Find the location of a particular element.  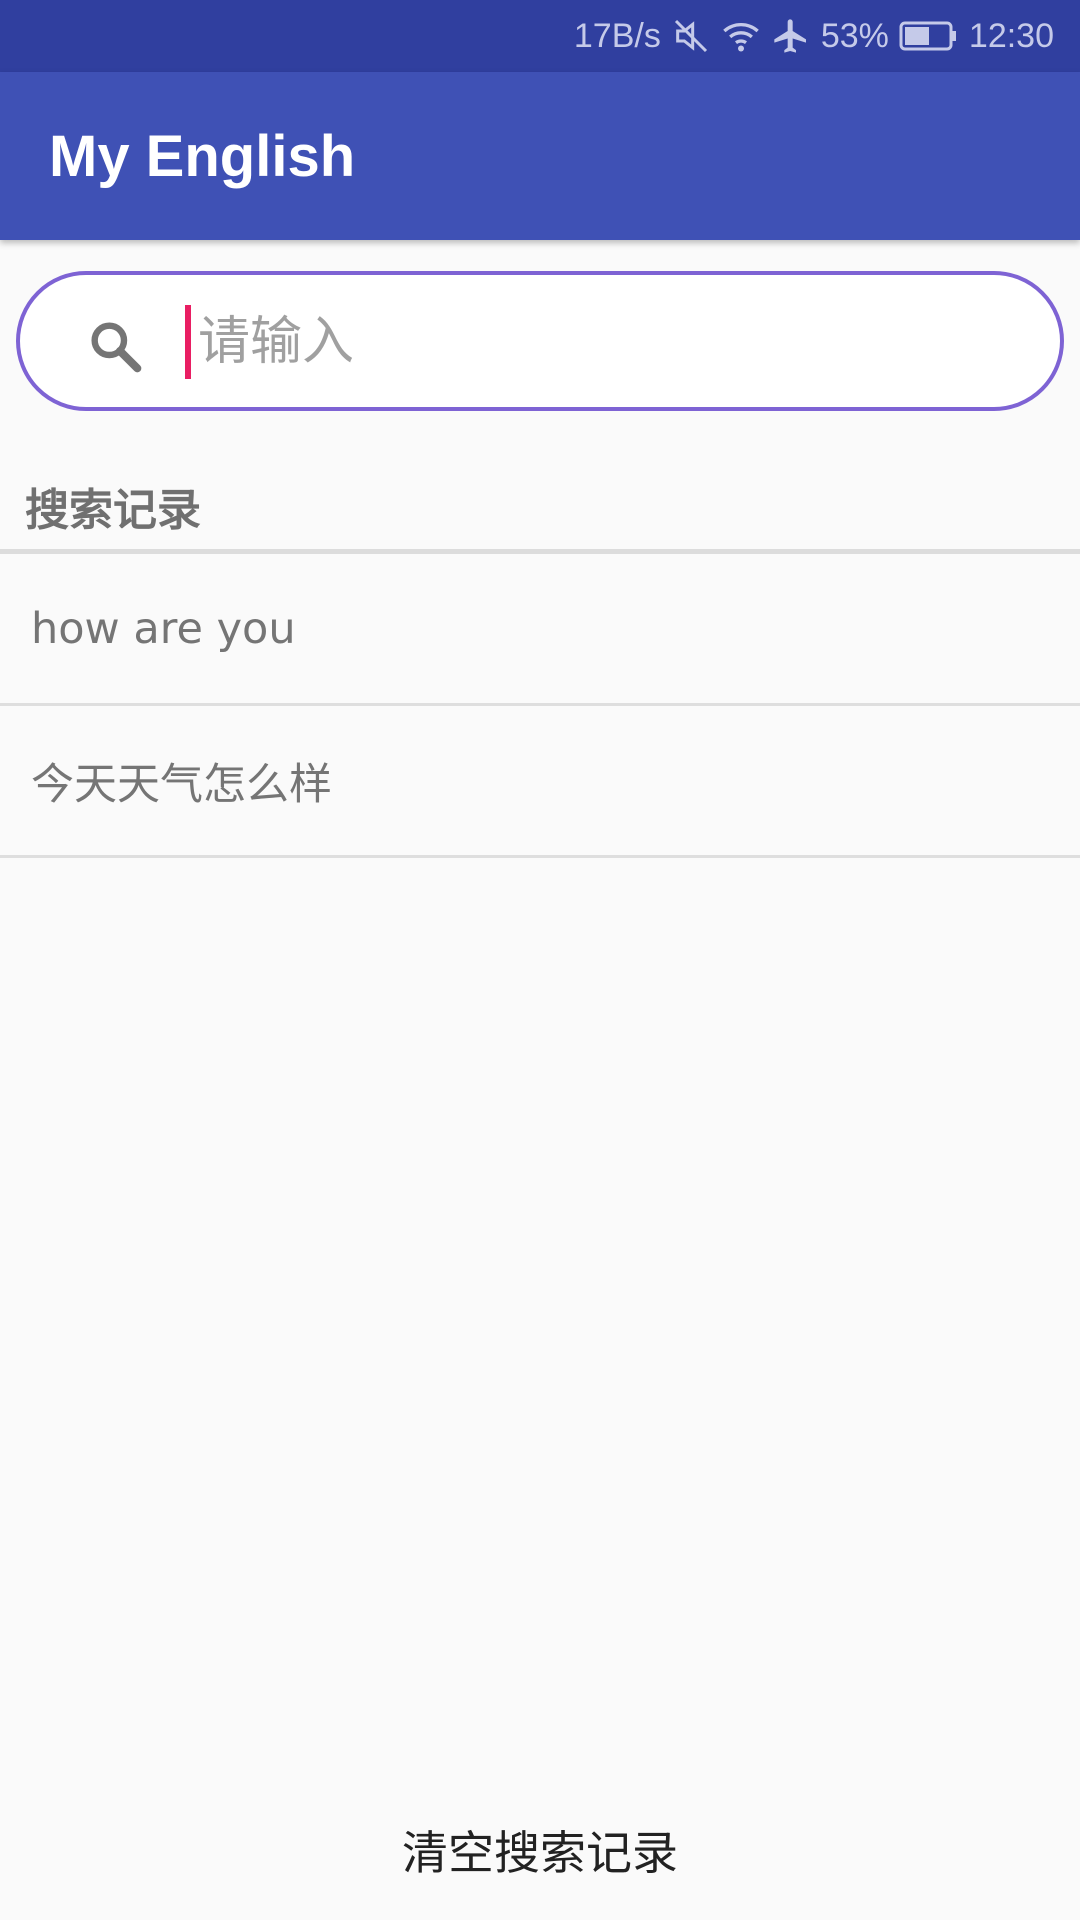

clock: 12:30 is located at coordinates (1011, 35).